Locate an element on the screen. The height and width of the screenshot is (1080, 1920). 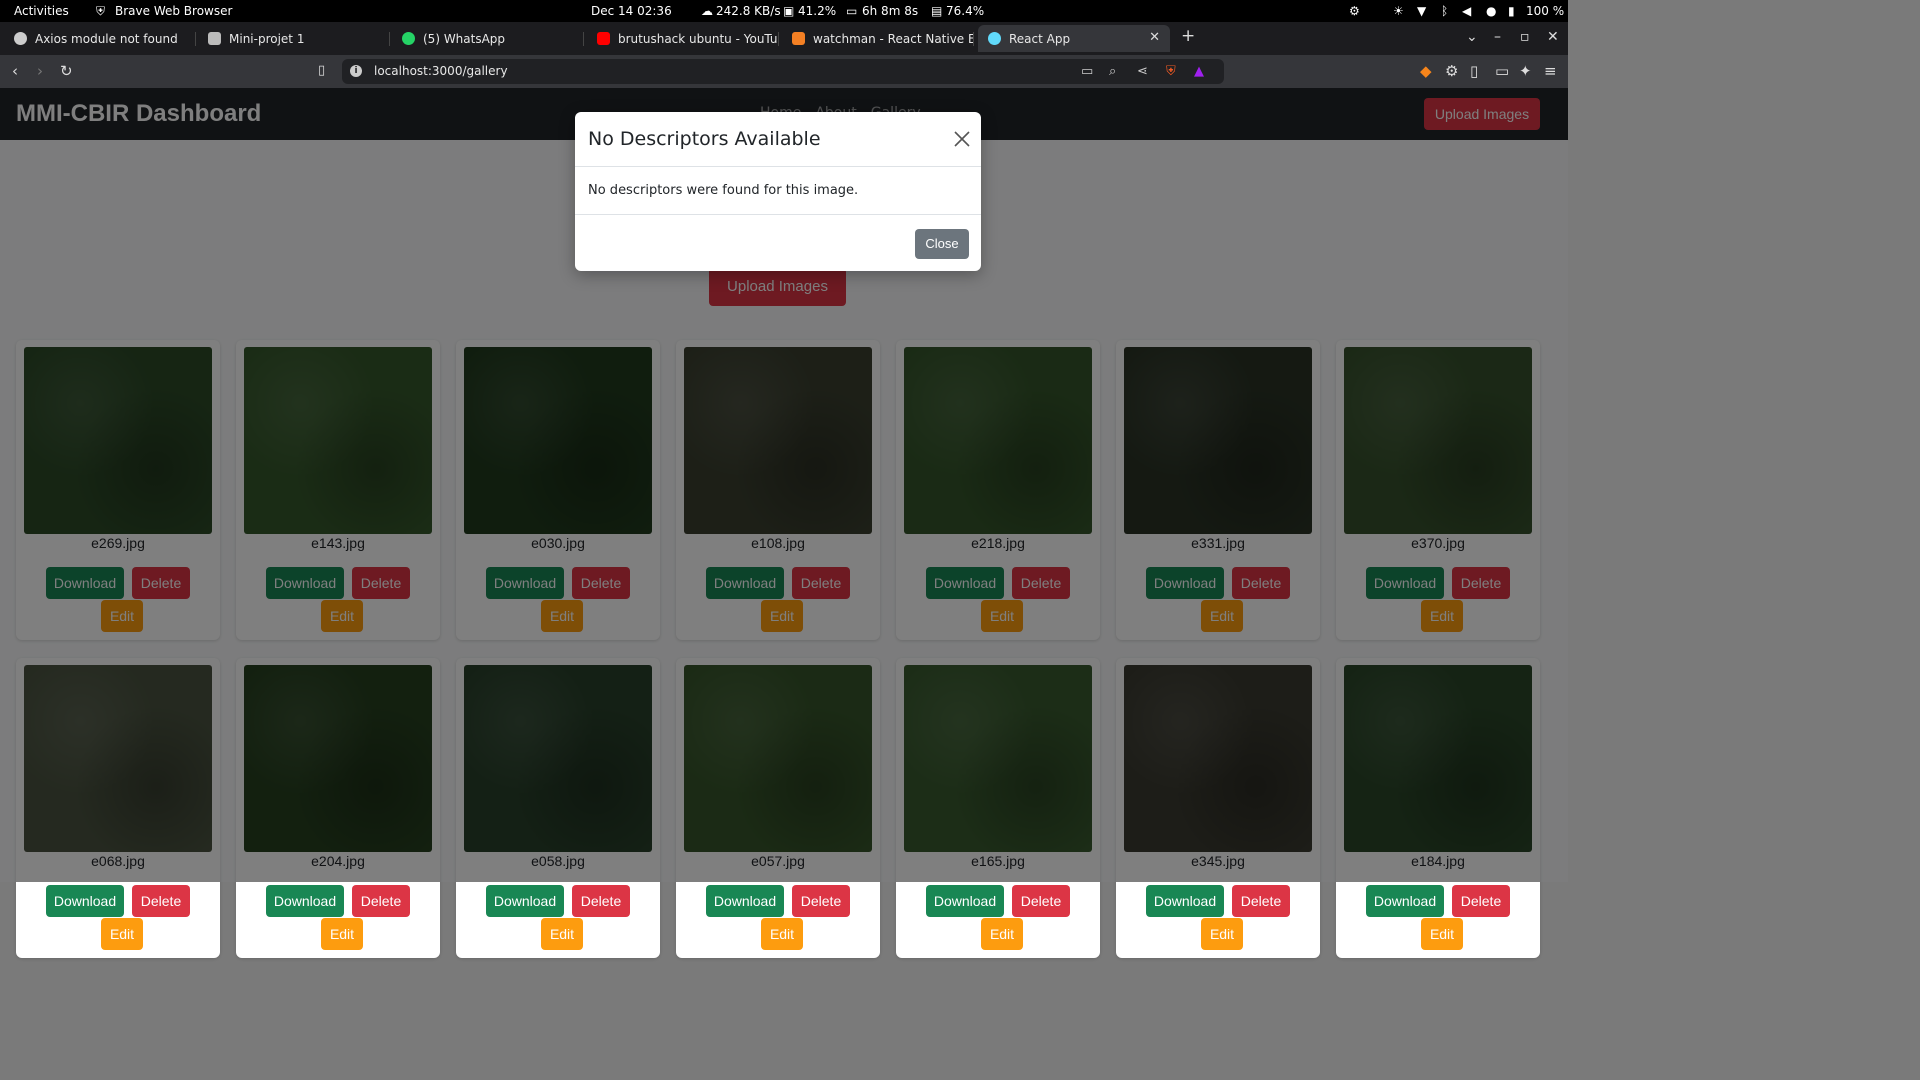
tab-title: (5) WhatsApp is located at coordinates (464, 38).